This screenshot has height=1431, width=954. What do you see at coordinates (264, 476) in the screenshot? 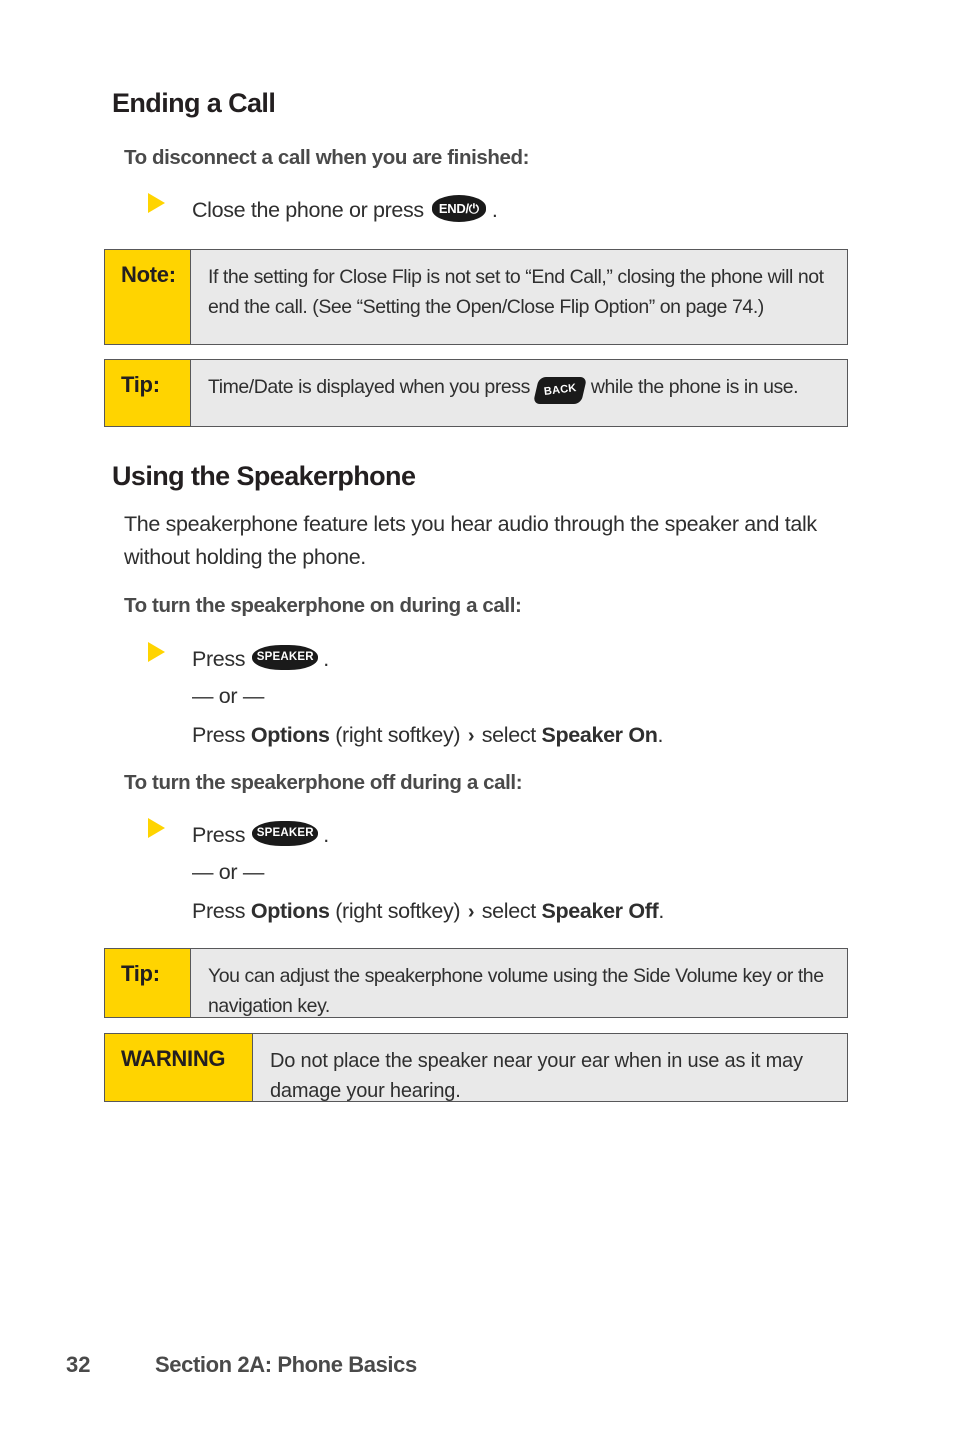
I see `page-title-using-speakerphone: Using the Speakerphone` at bounding box center [264, 476].